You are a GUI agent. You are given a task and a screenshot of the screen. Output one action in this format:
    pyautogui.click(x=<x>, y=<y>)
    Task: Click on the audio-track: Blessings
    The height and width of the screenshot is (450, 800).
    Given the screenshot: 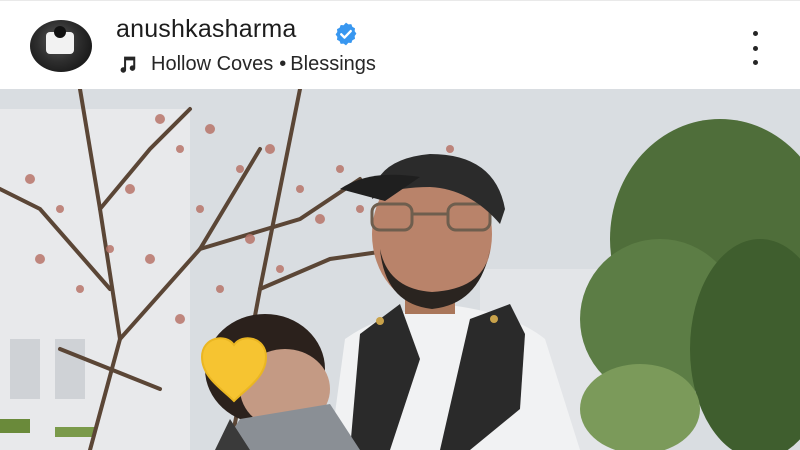 What is the action you would take?
    pyautogui.click(x=333, y=63)
    